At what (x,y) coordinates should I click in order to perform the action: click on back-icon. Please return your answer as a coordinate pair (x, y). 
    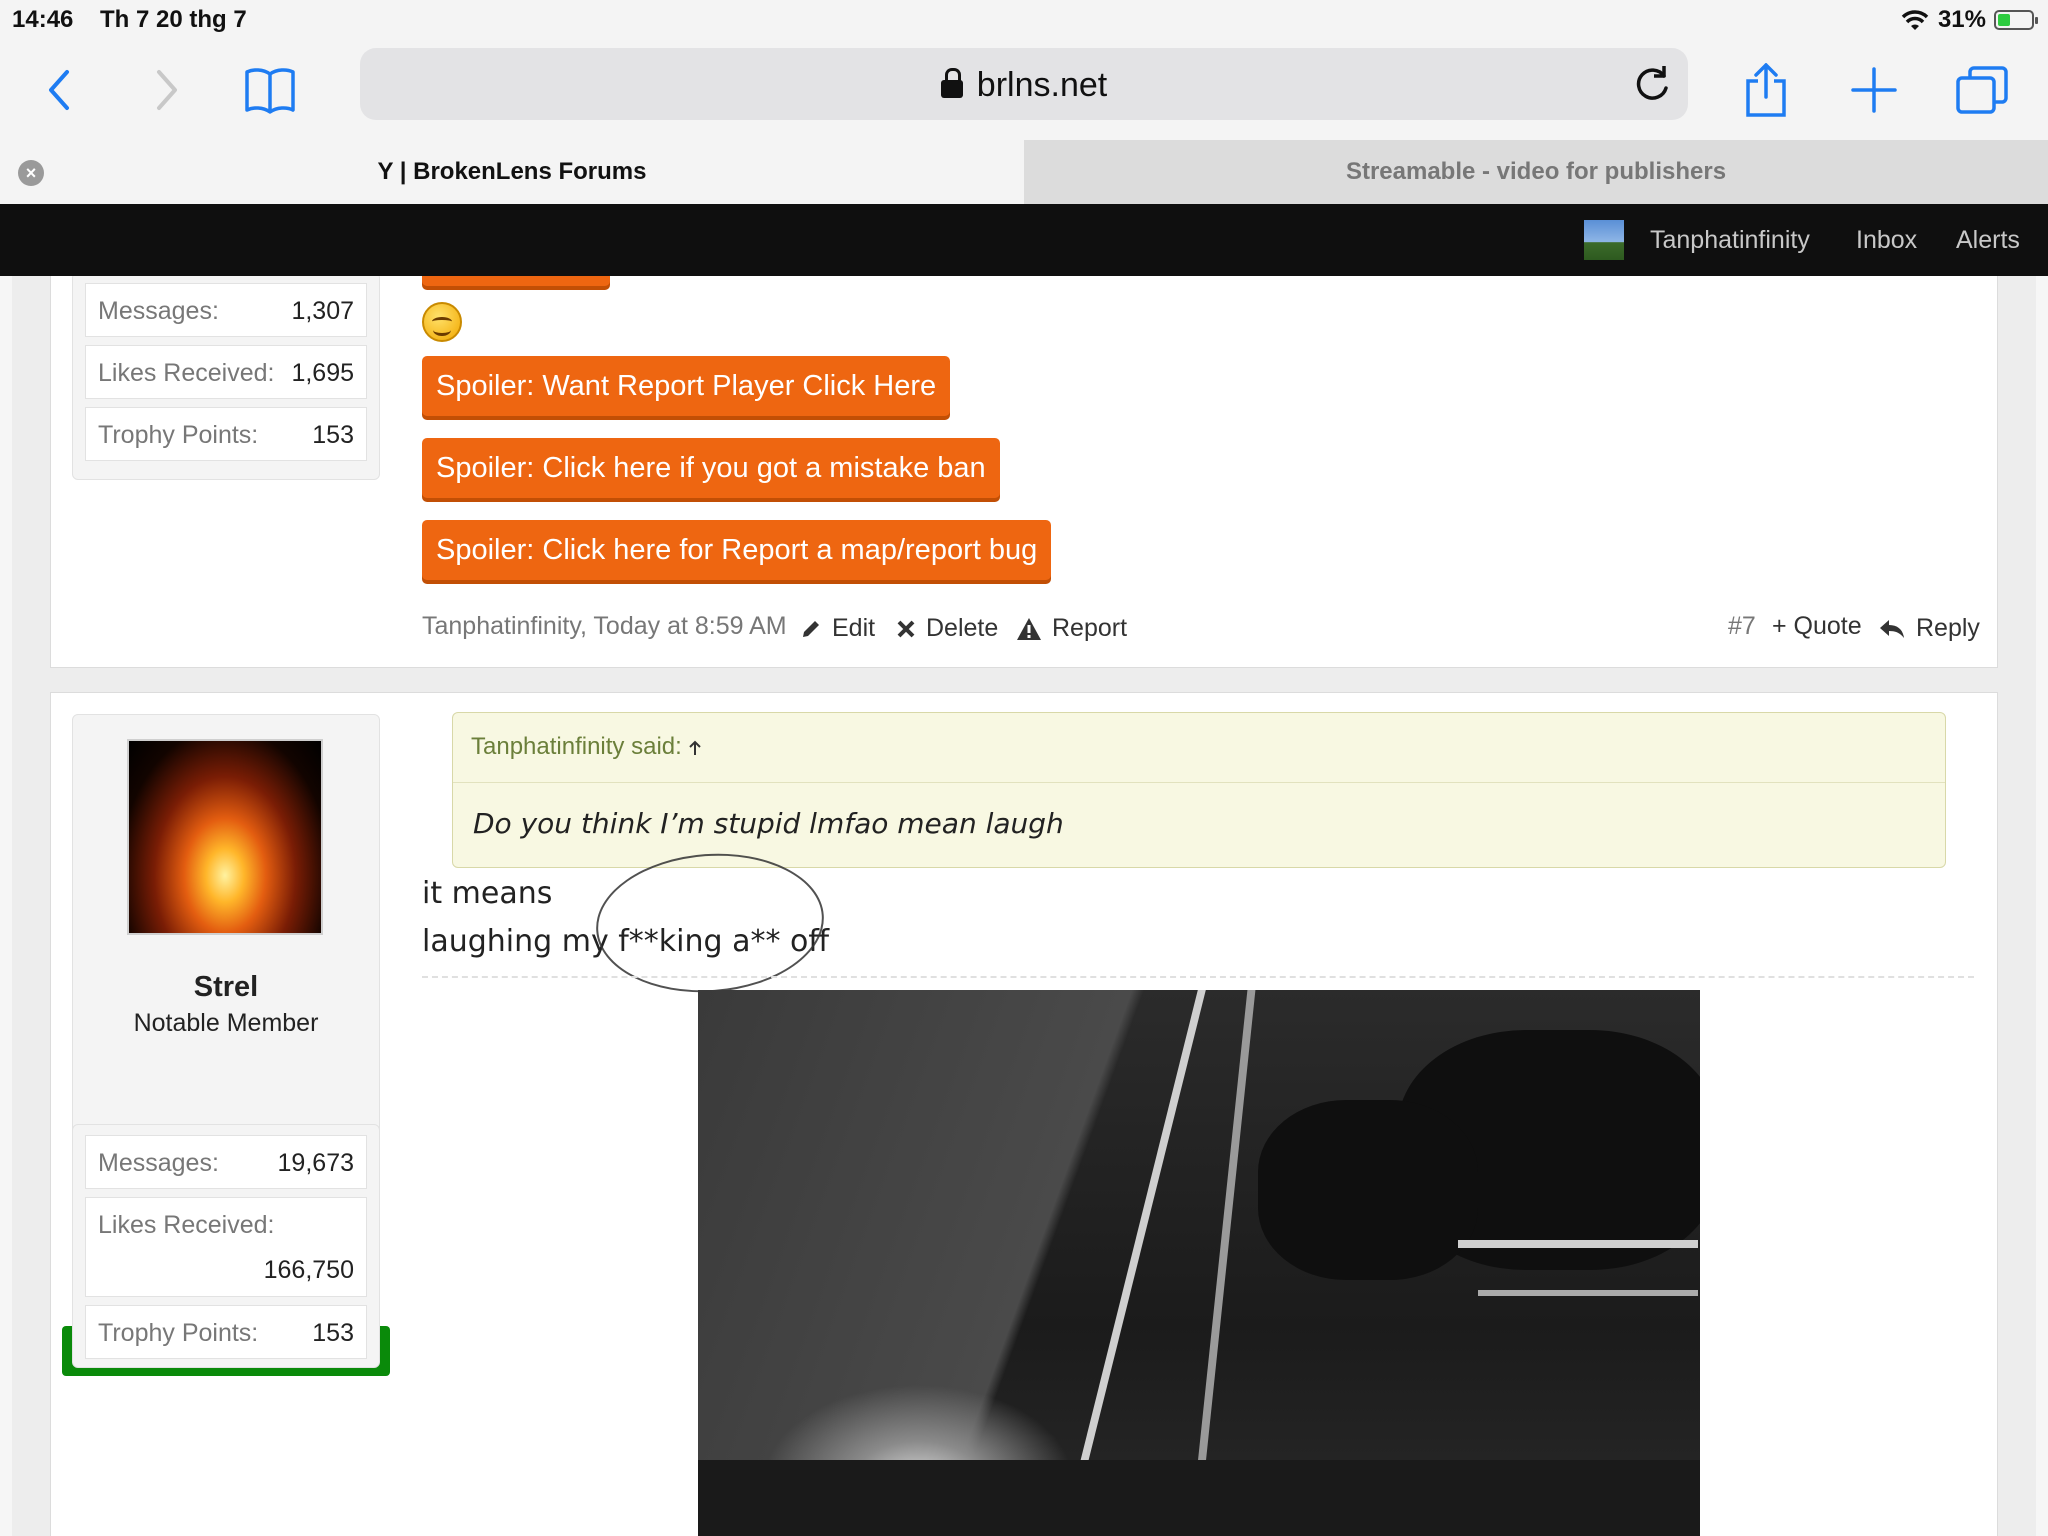
    Looking at the image, I should click on (60, 90).